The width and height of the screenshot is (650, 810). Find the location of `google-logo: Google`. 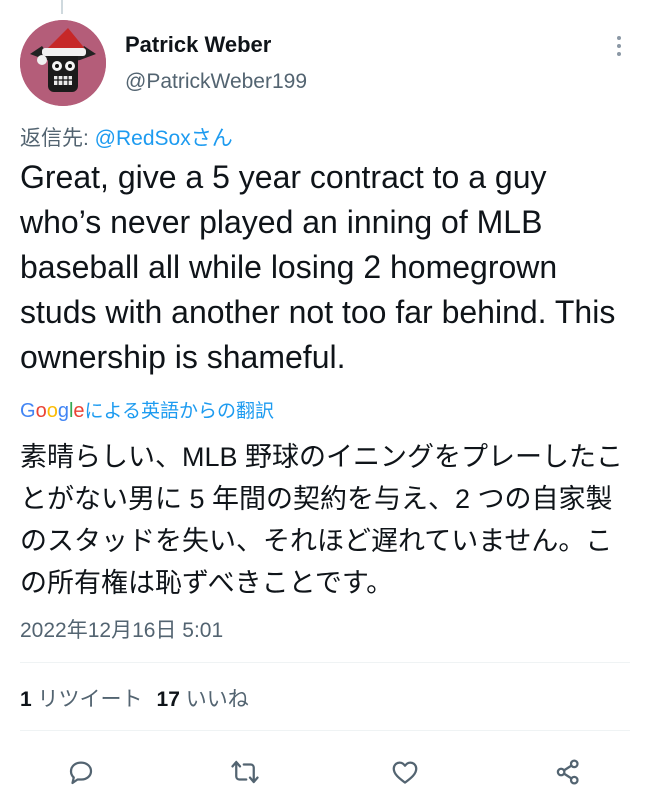

google-logo: Google is located at coordinates (52, 411).